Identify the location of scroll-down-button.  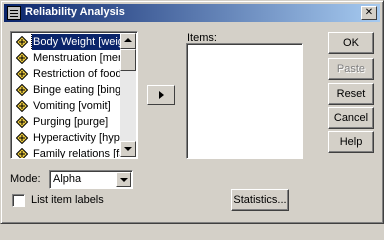
(128, 149).